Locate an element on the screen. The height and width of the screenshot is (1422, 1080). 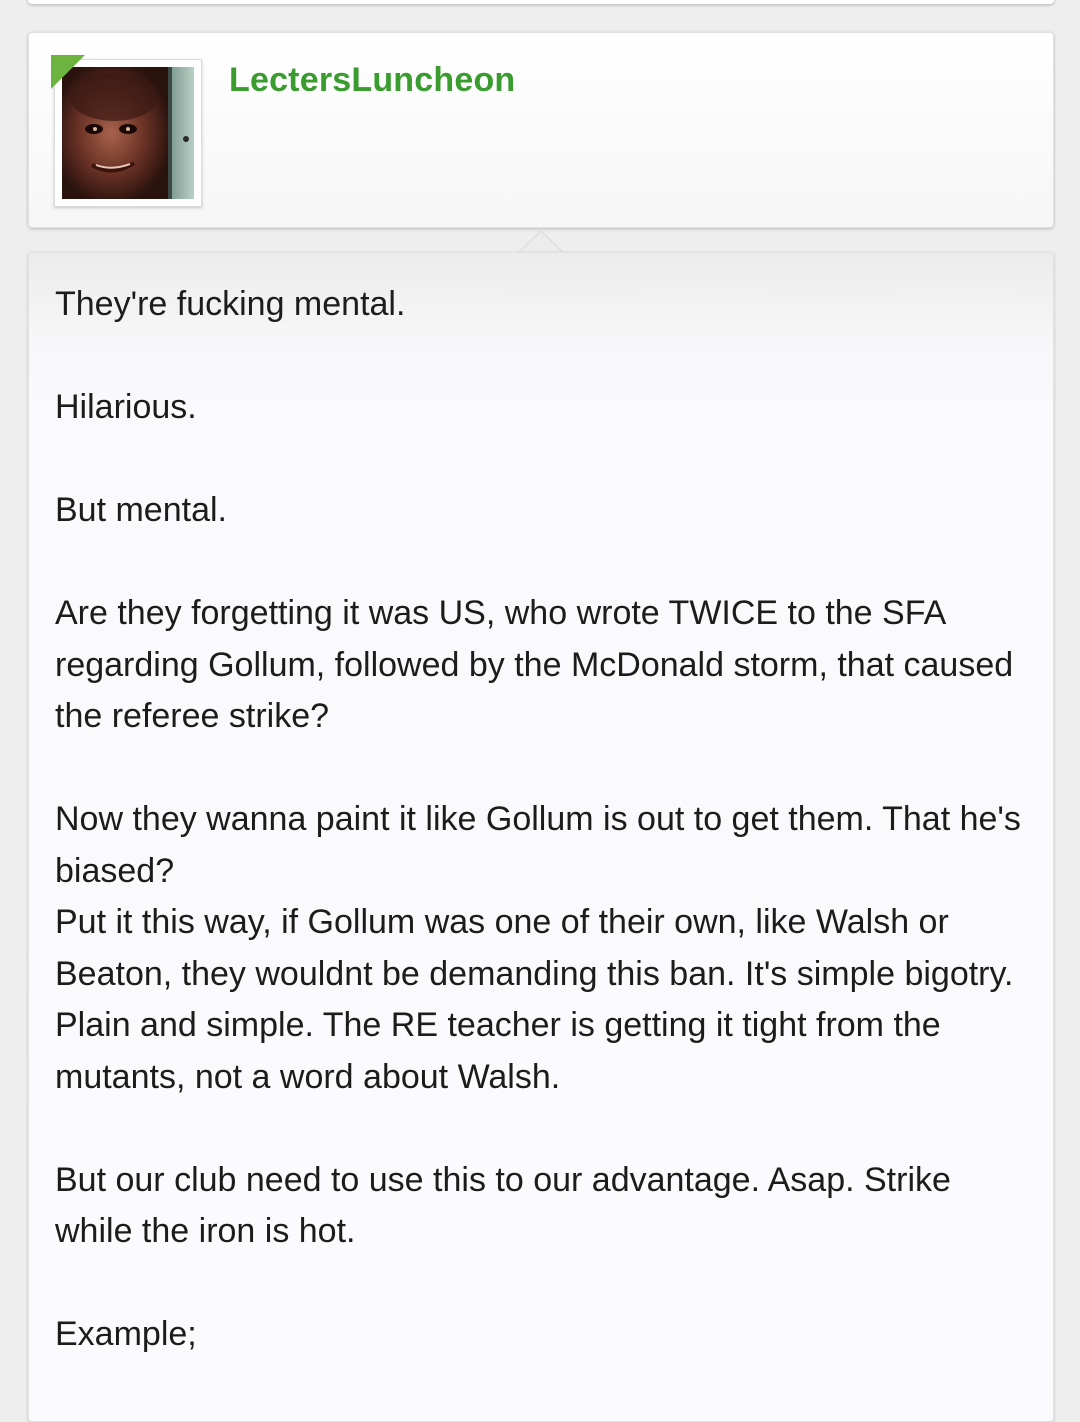
post-paragraph: They're fucking mental. is located at coordinates (230, 304).